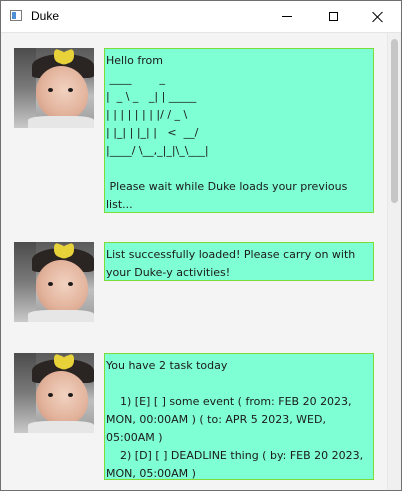  I want to click on minimize-icon, so click(287, 16).